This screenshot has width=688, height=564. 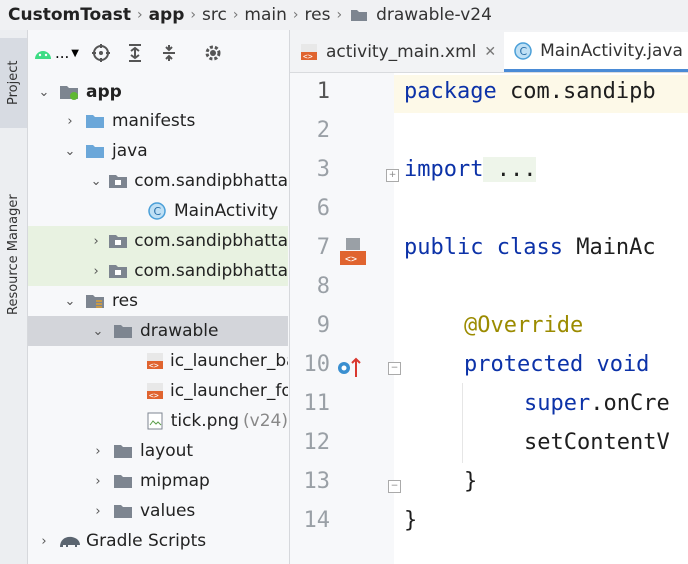 I want to click on line-number: 2, so click(x=323, y=130).